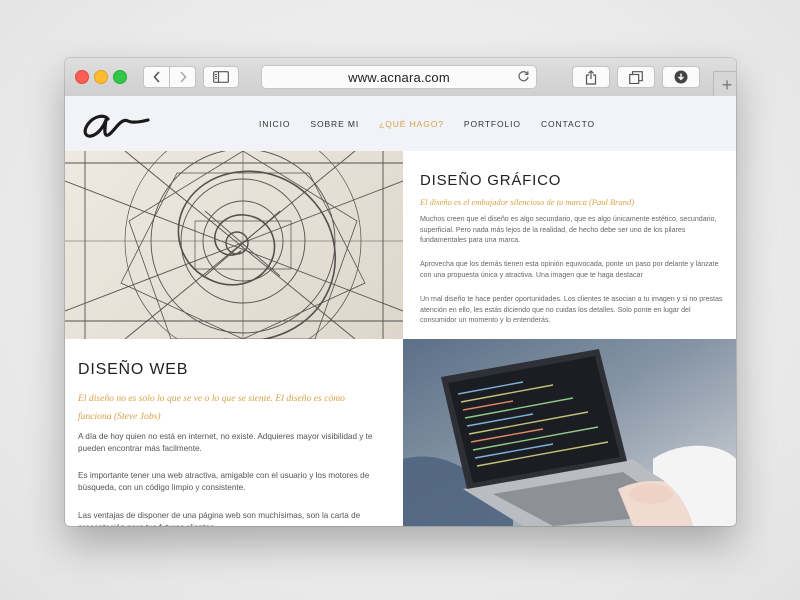 This screenshot has width=800, height=600. I want to click on golden-ratio-drawing, so click(234, 245).